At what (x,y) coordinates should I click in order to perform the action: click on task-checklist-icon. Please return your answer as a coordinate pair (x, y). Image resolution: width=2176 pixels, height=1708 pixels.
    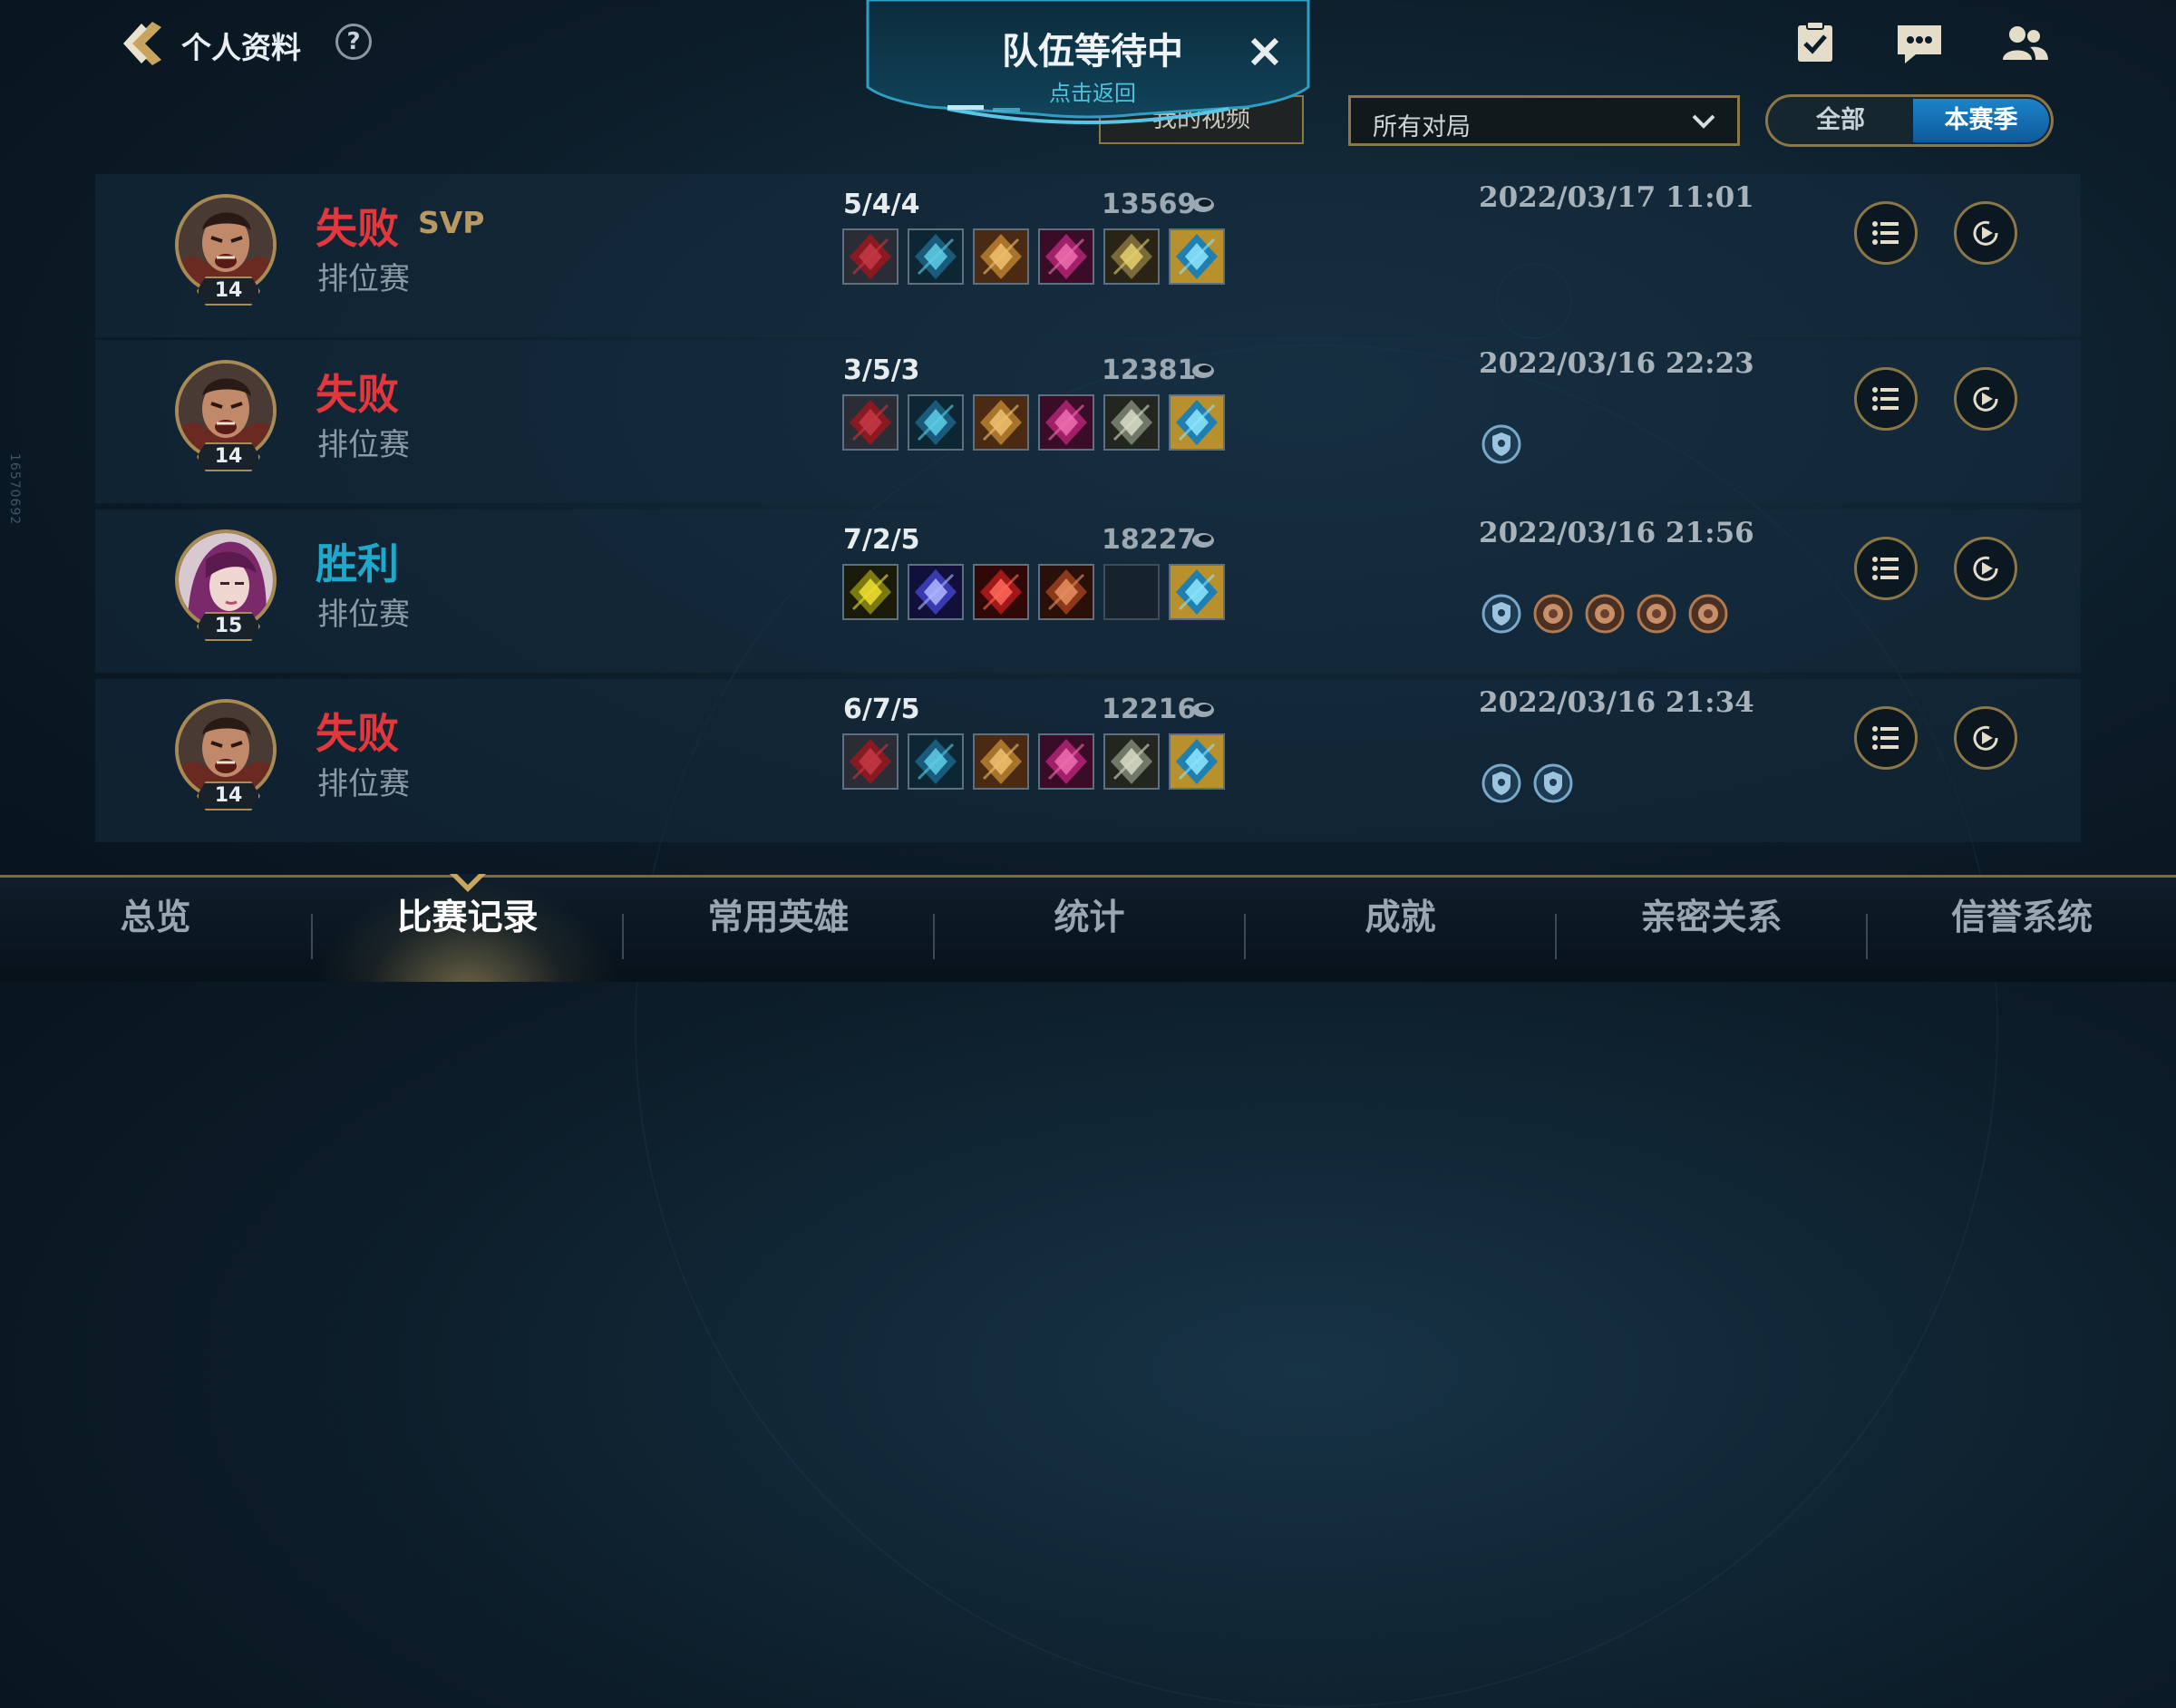
    Looking at the image, I should click on (1816, 43).